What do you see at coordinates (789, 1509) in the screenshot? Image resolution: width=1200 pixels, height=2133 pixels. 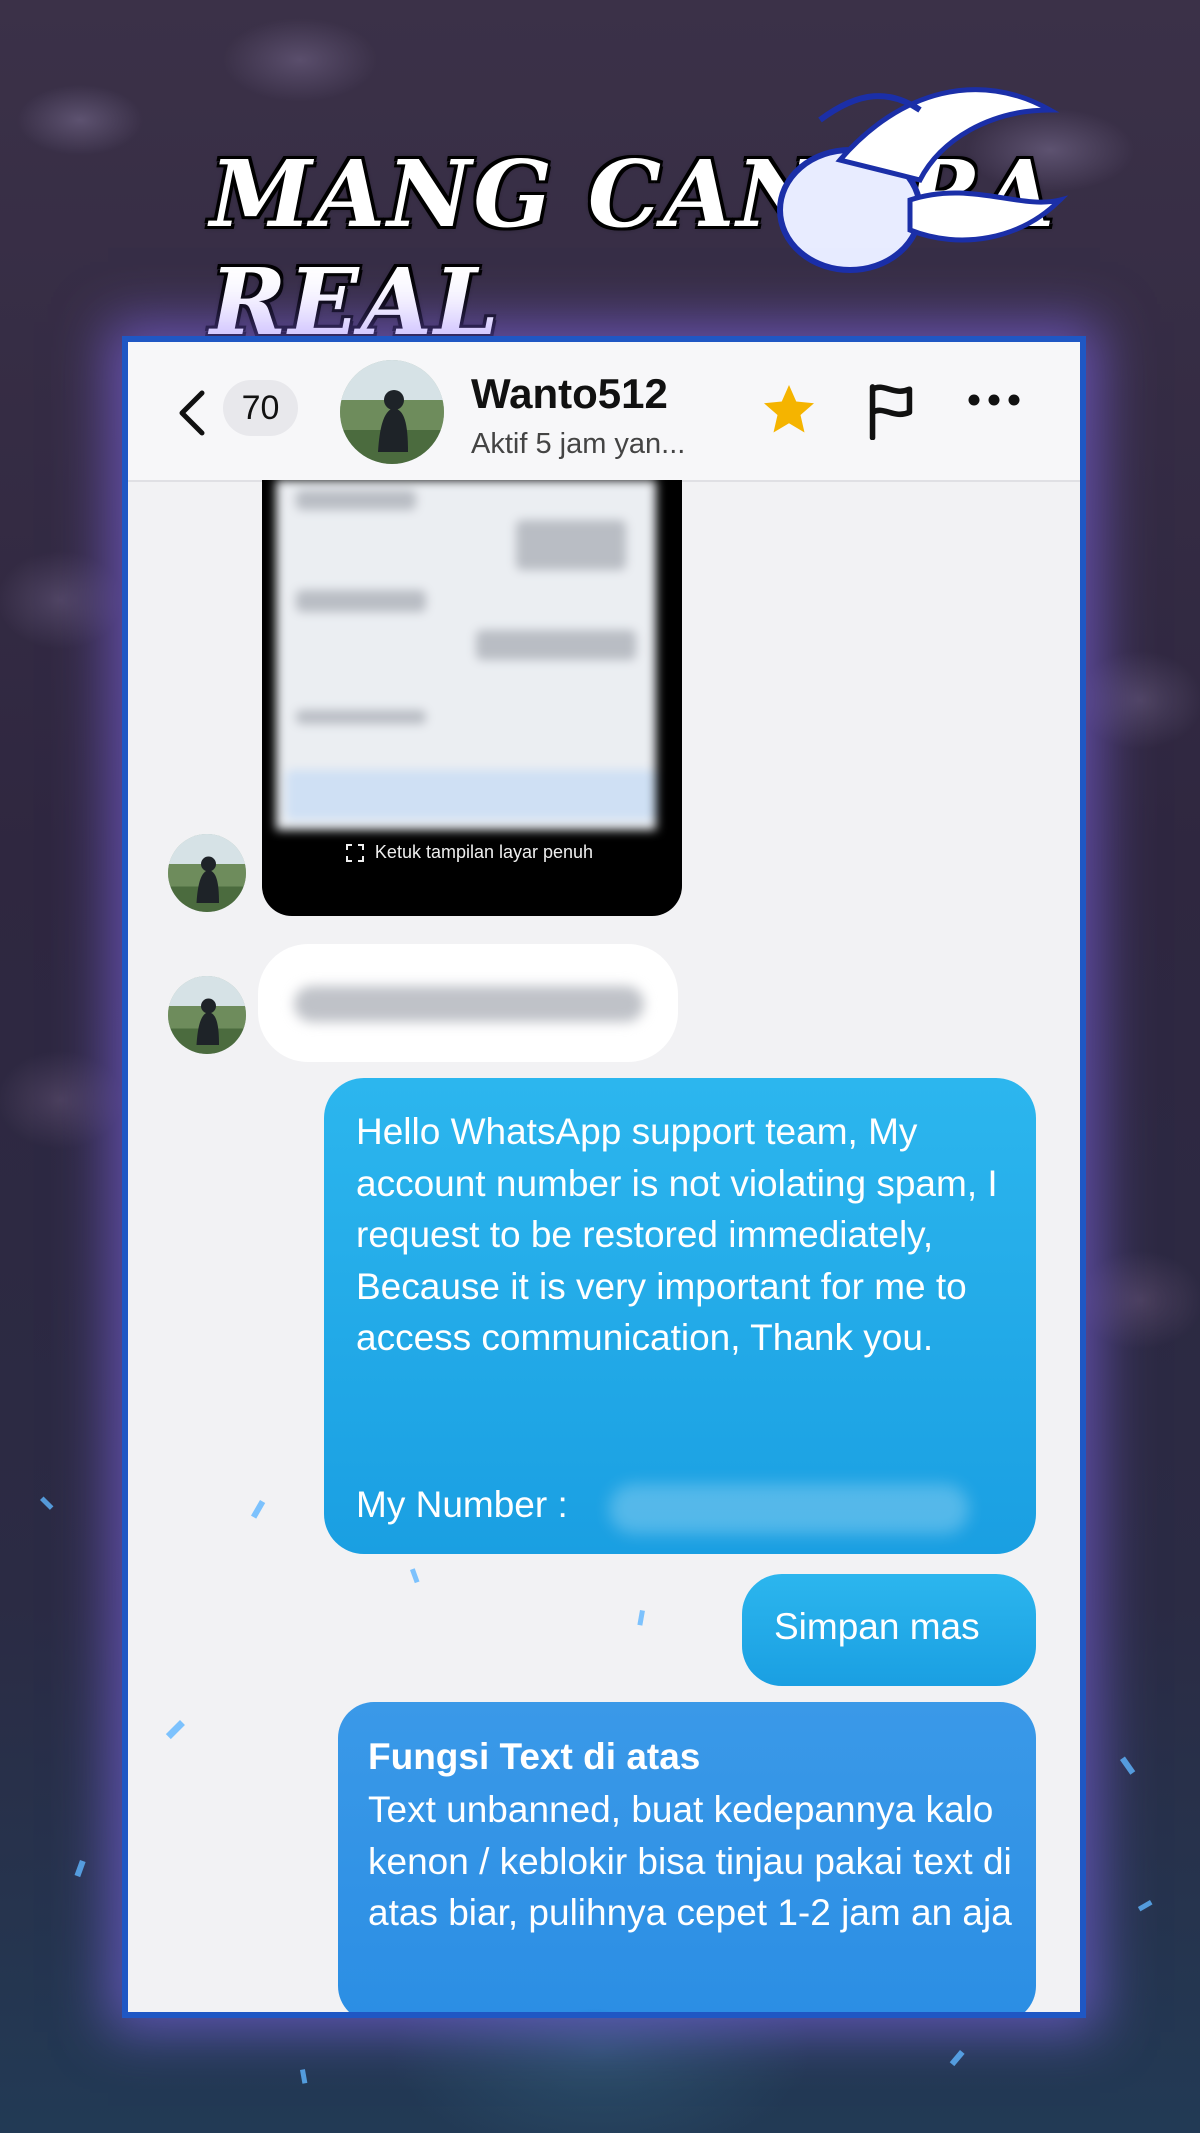 I see `blurred-number` at bounding box center [789, 1509].